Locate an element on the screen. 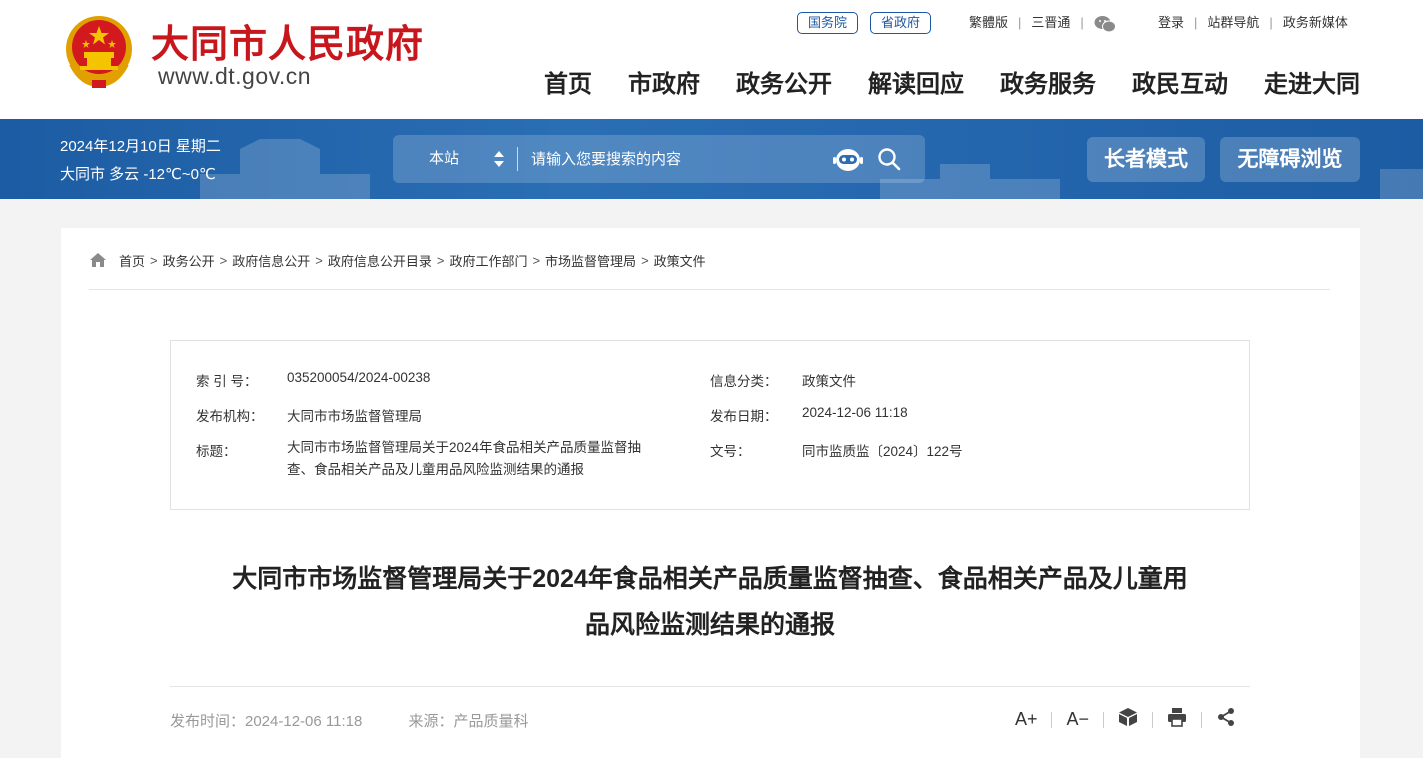  sanjintong-link: 三晋通 is located at coordinates (1050, 22).